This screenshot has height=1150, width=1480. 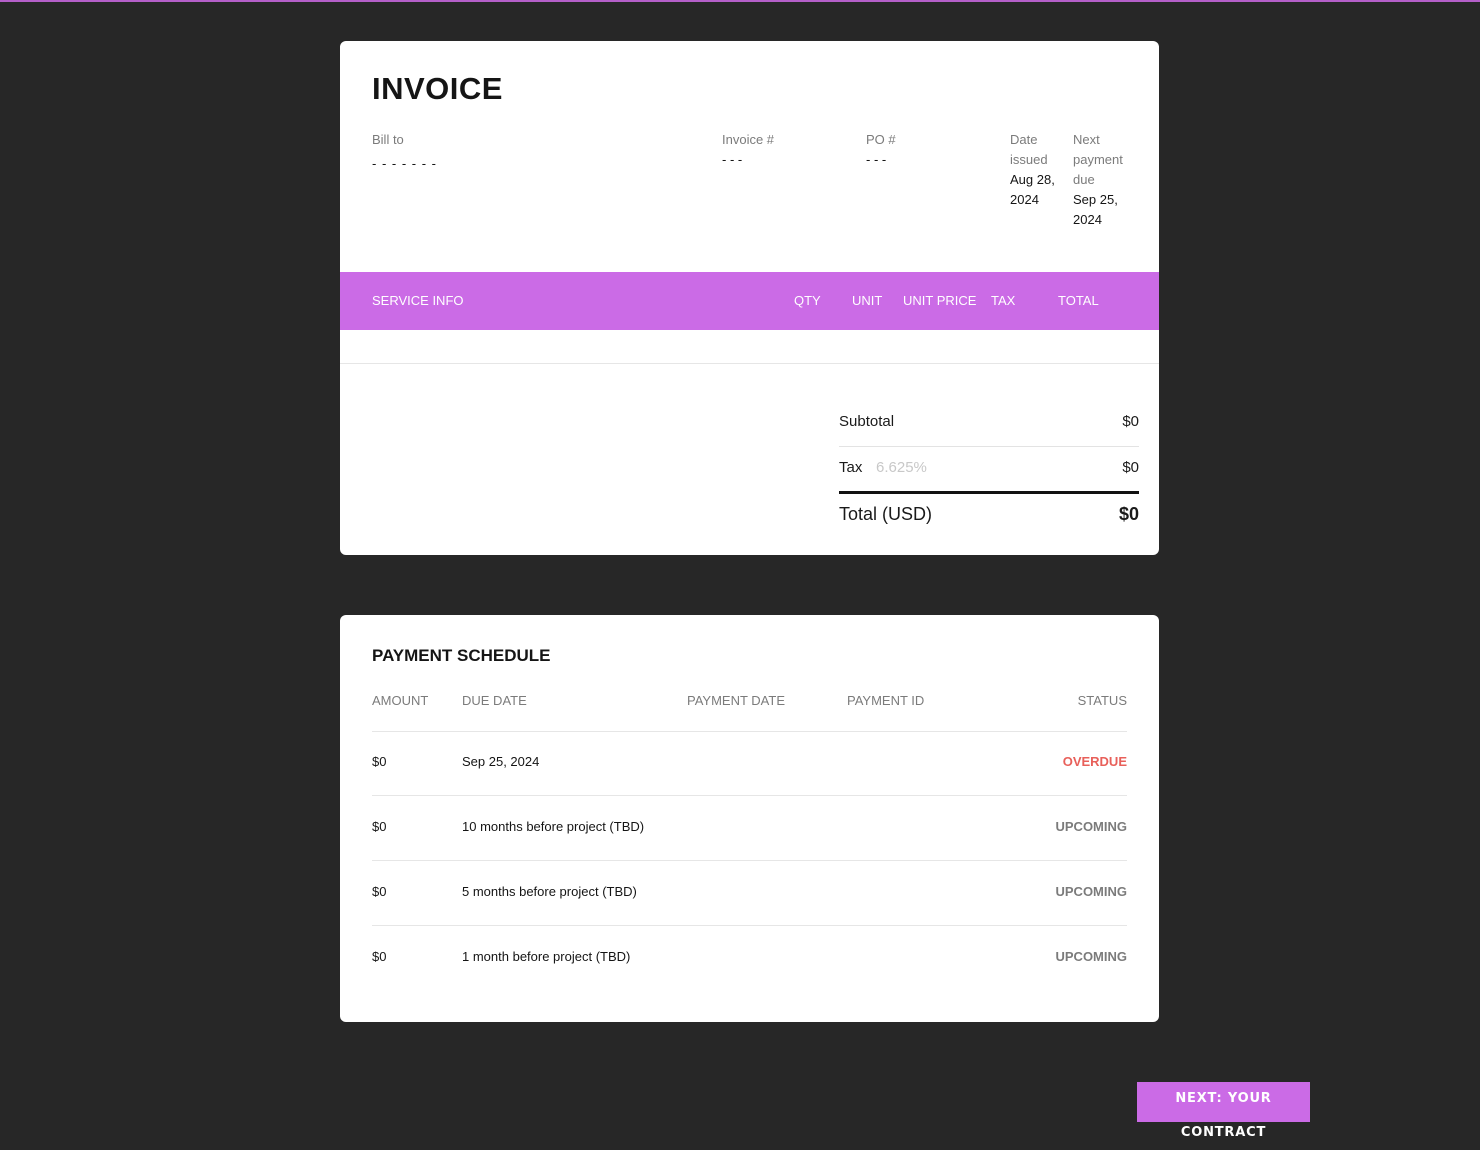 What do you see at coordinates (1032, 189) in the screenshot?
I see `date-issued-value: Aug 28, 2024` at bounding box center [1032, 189].